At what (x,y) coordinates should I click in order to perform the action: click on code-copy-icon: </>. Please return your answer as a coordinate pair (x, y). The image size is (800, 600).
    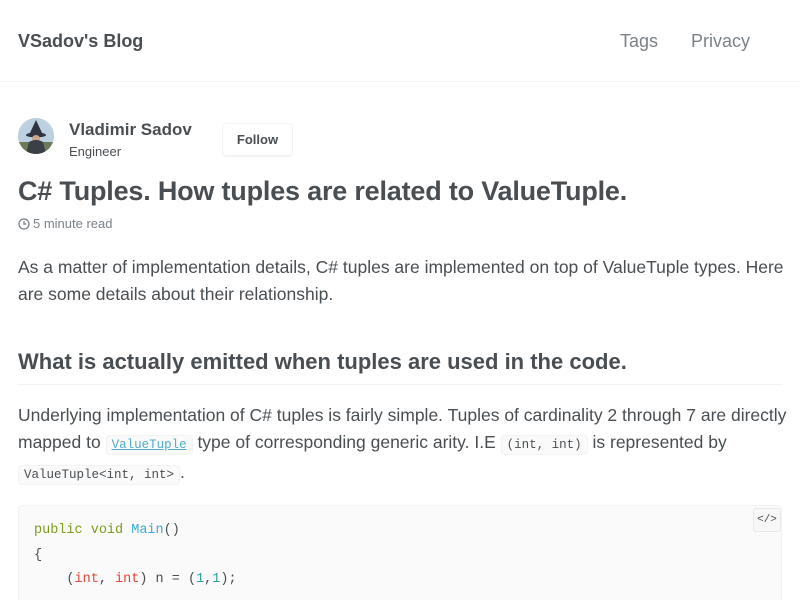
    Looking at the image, I should click on (767, 520).